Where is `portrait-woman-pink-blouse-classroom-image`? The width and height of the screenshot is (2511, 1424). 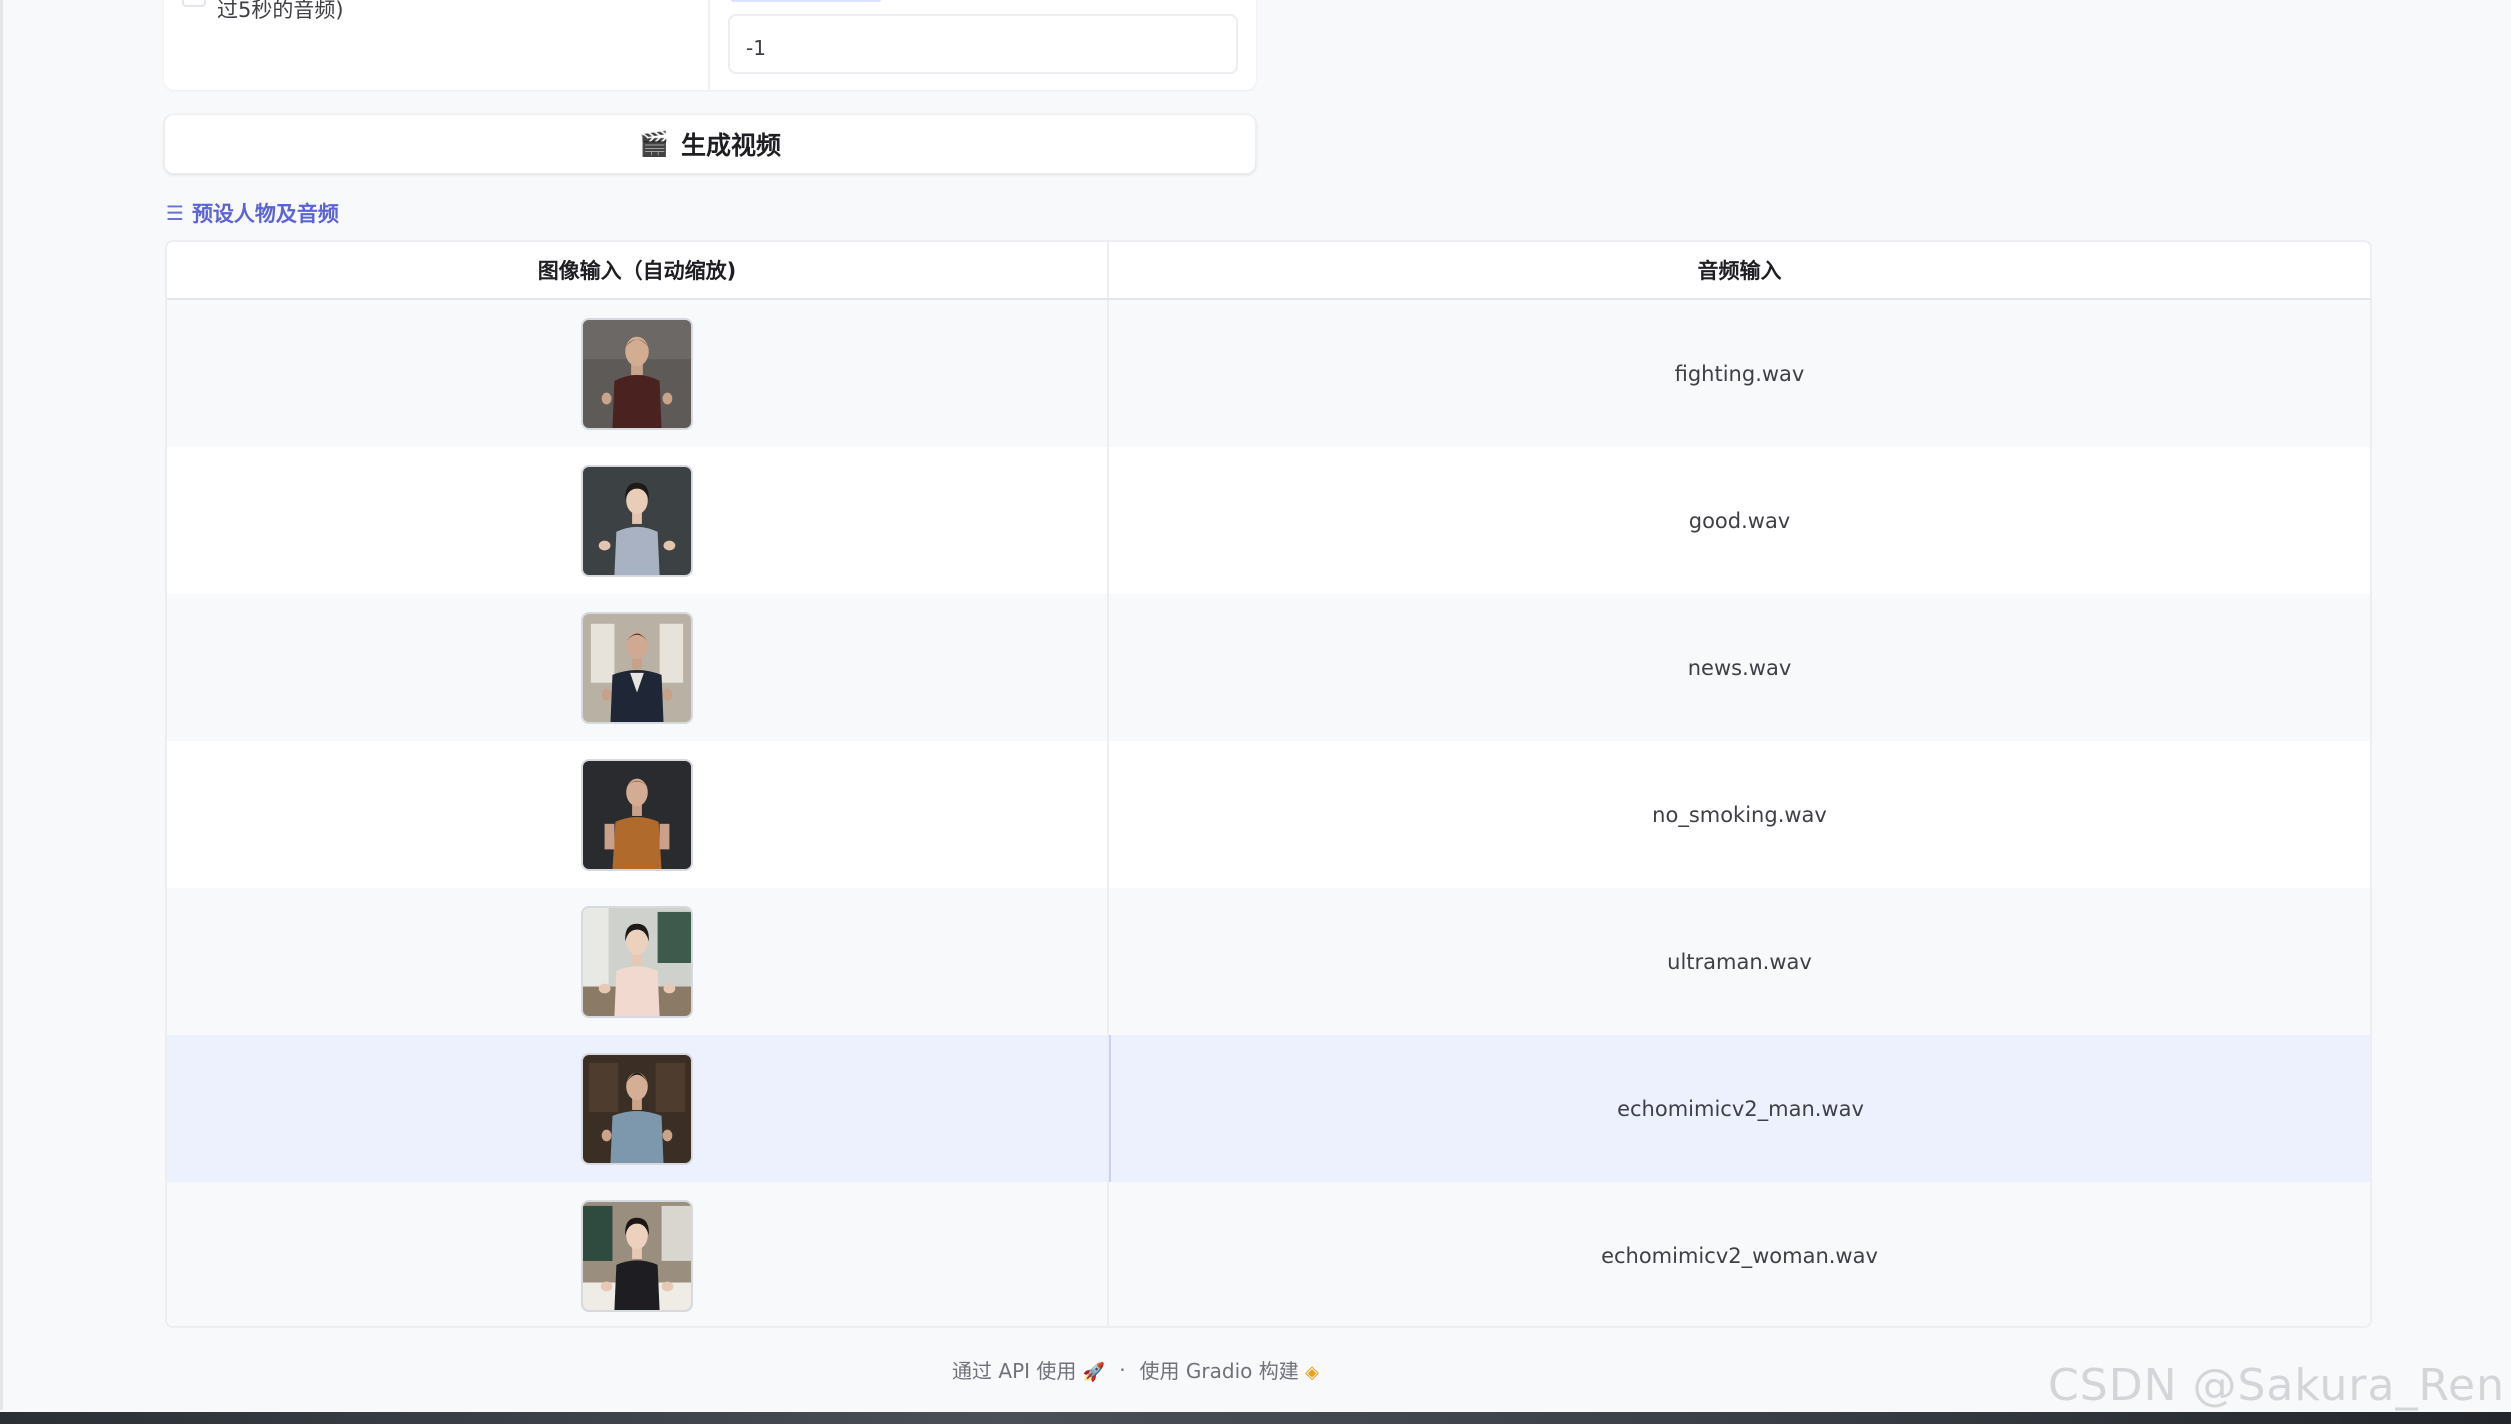 portrait-woman-pink-blouse-classroom-image is located at coordinates (637, 961).